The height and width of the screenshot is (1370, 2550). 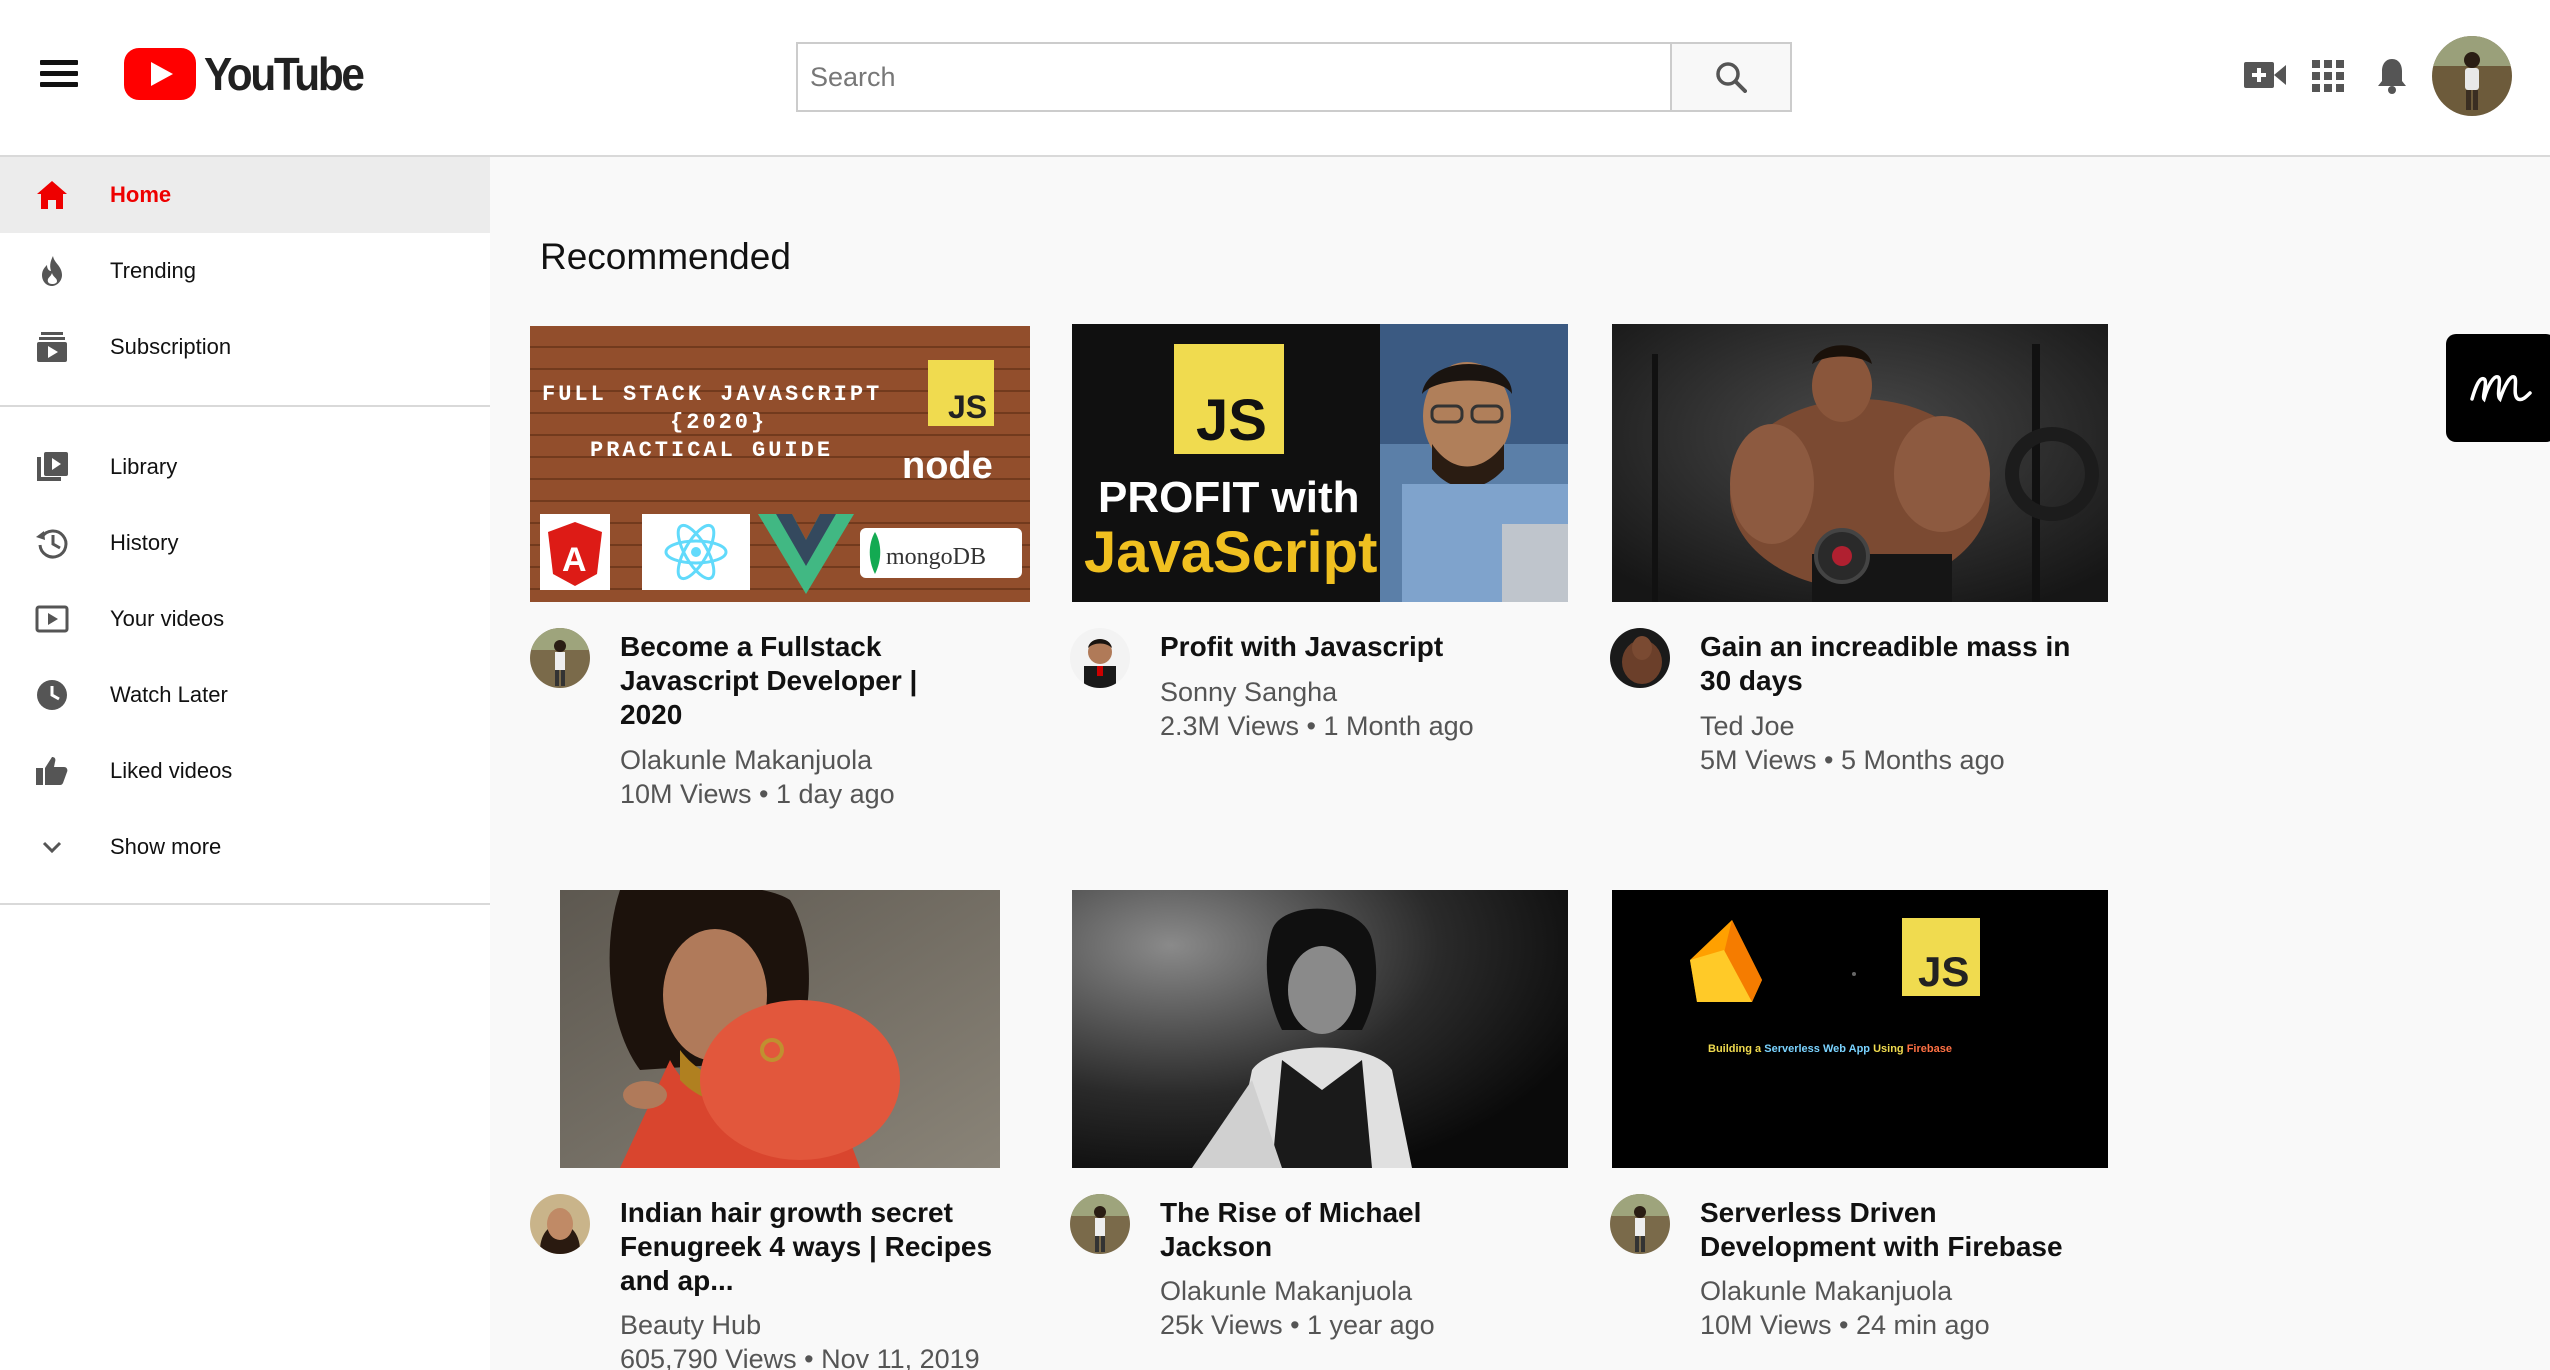 I want to click on thumb-text: JavaScript, so click(x=1230, y=552).